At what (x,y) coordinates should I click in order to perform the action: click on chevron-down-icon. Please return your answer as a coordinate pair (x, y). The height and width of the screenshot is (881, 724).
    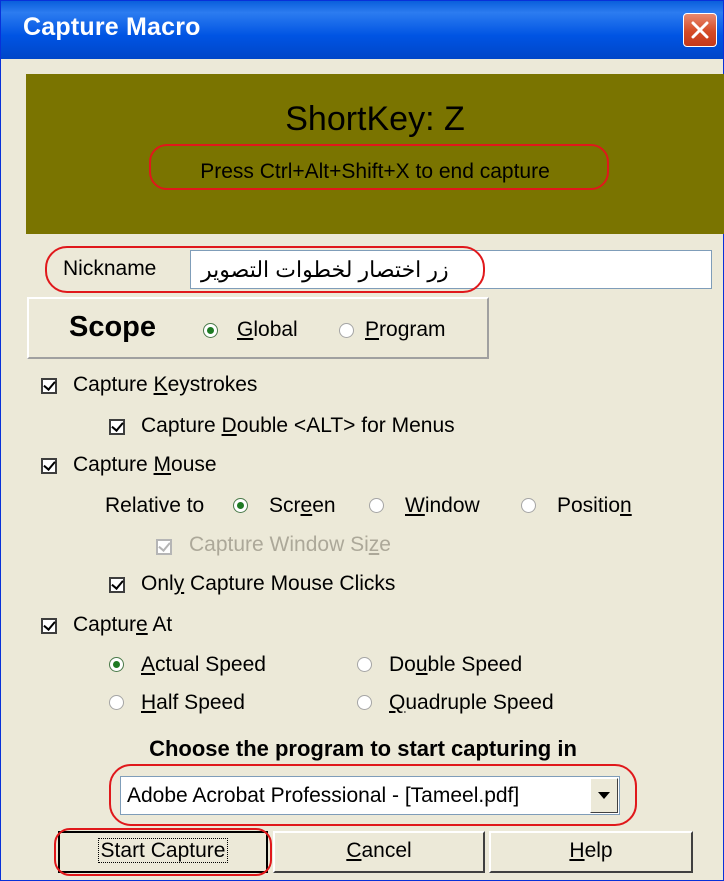
    Looking at the image, I should click on (604, 795).